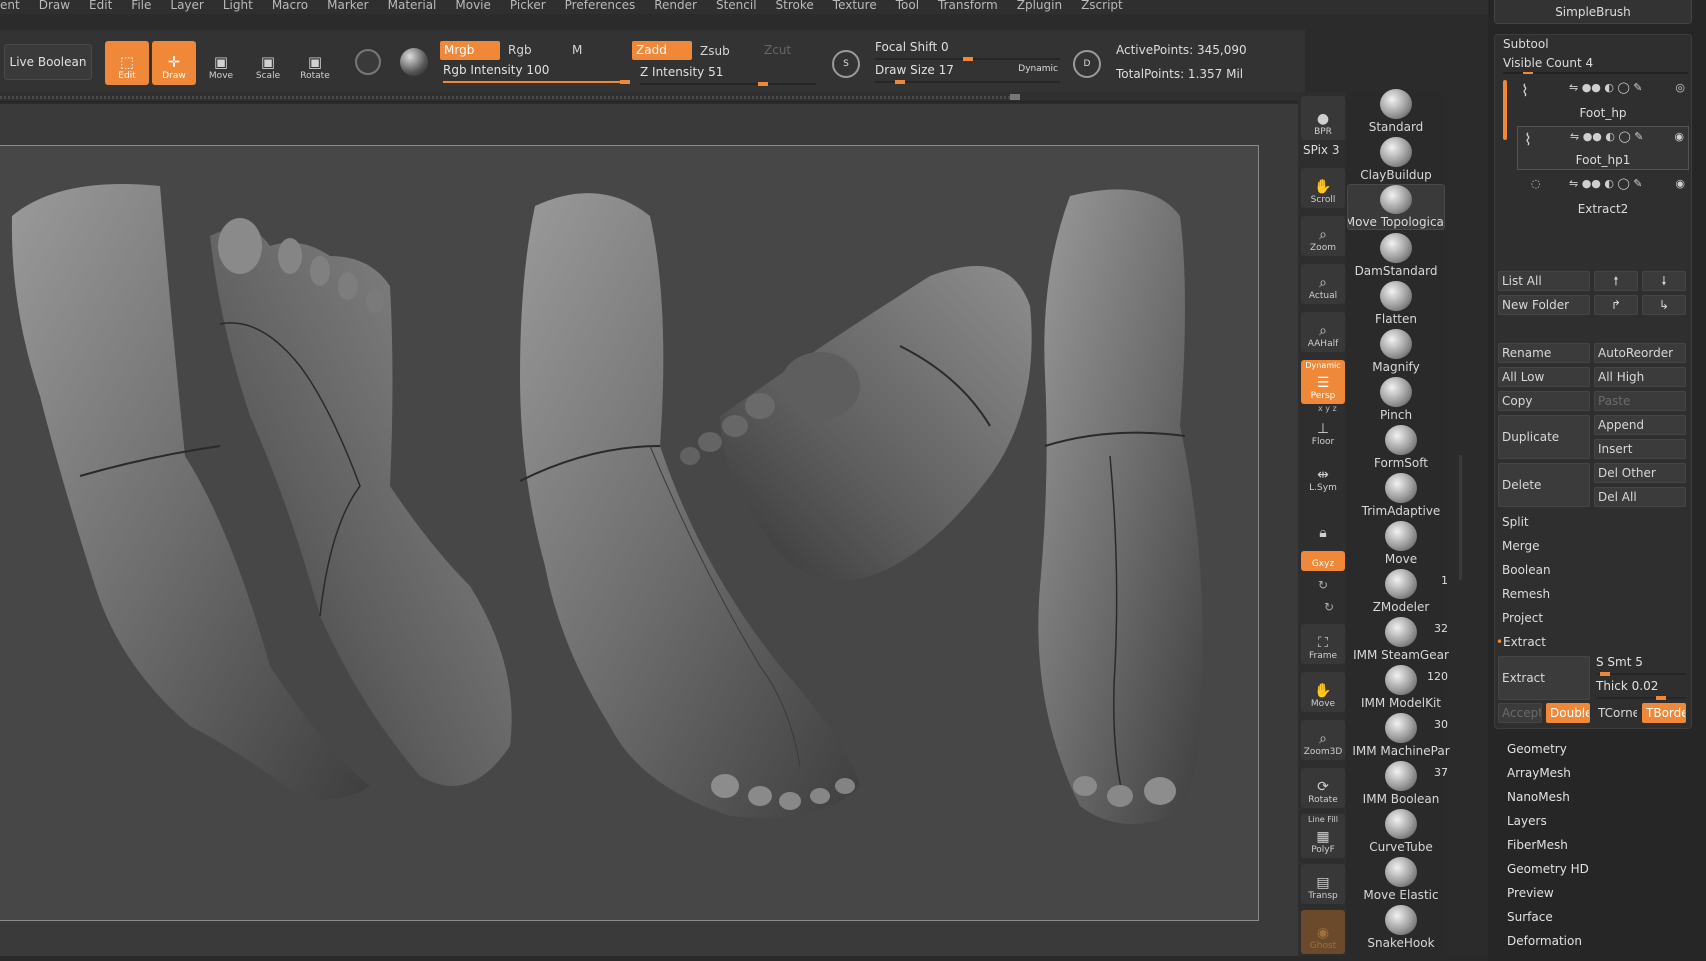 The image size is (1706, 961). What do you see at coordinates (1640, 473) in the screenshot?
I see `del-other-button: Del Other` at bounding box center [1640, 473].